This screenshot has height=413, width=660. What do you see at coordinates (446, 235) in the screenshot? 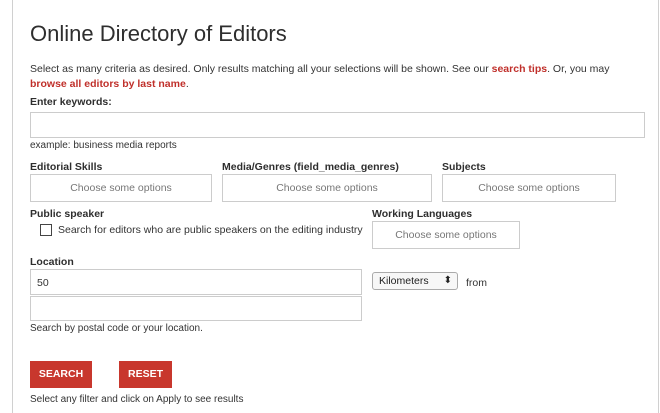
I see `working-languages-select: Choose some options` at bounding box center [446, 235].